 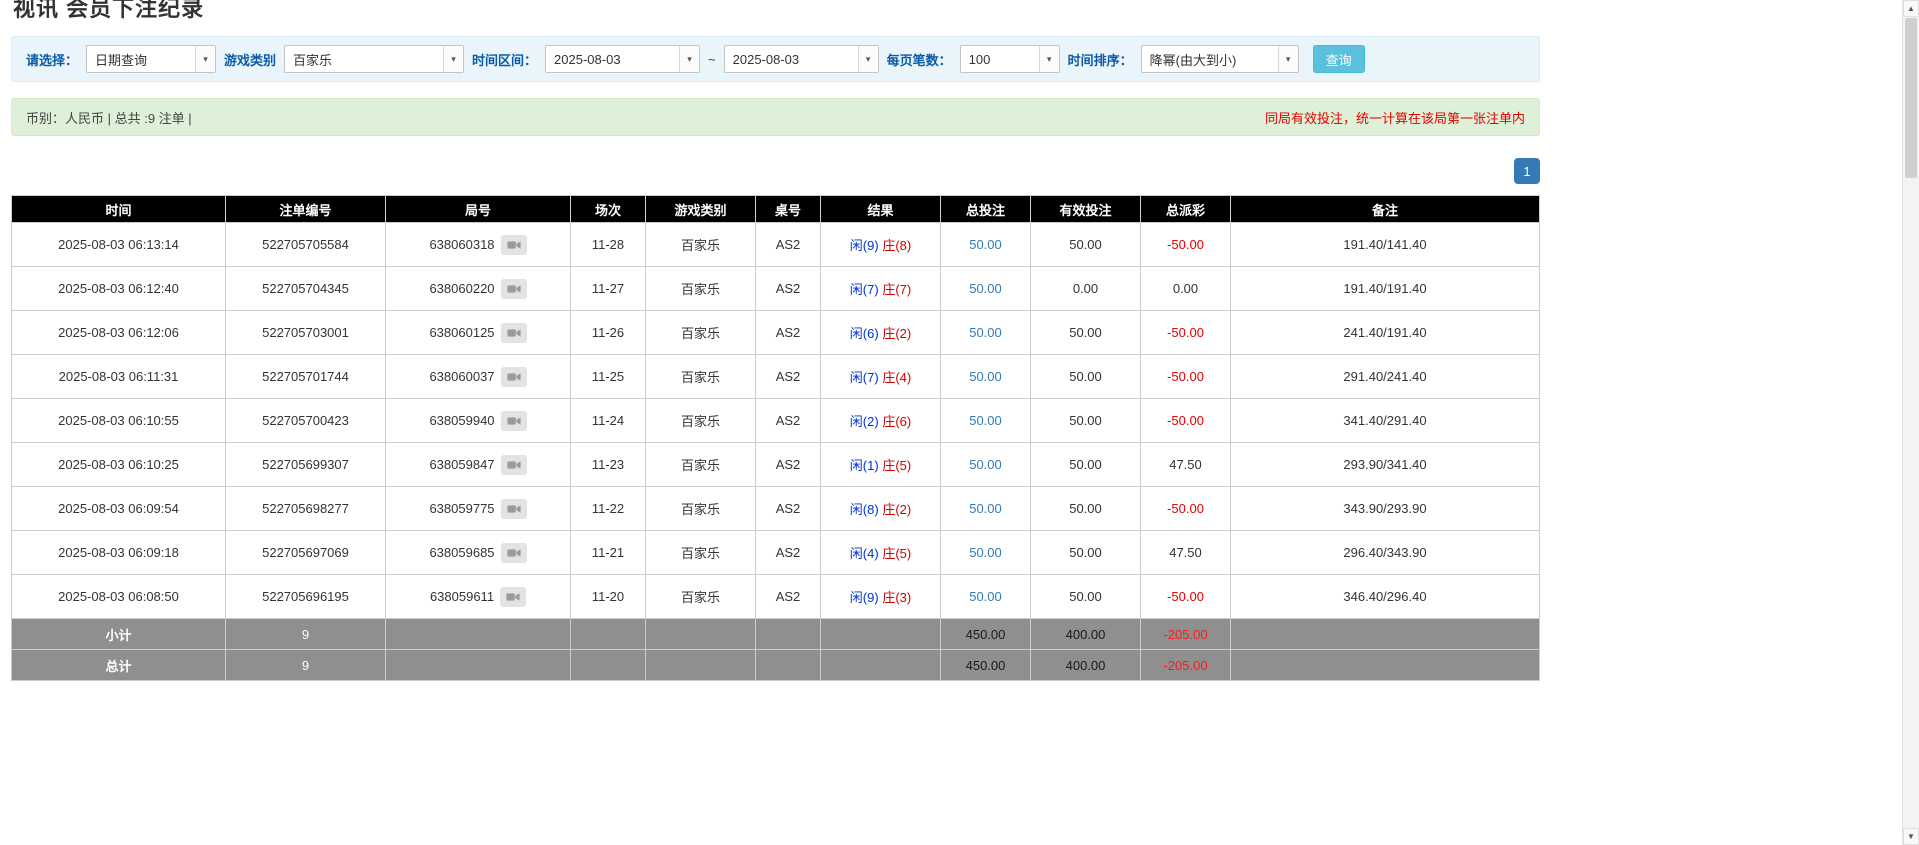 What do you see at coordinates (374, 59) in the screenshot?
I see `game-type-select: 百家乐 ▾` at bounding box center [374, 59].